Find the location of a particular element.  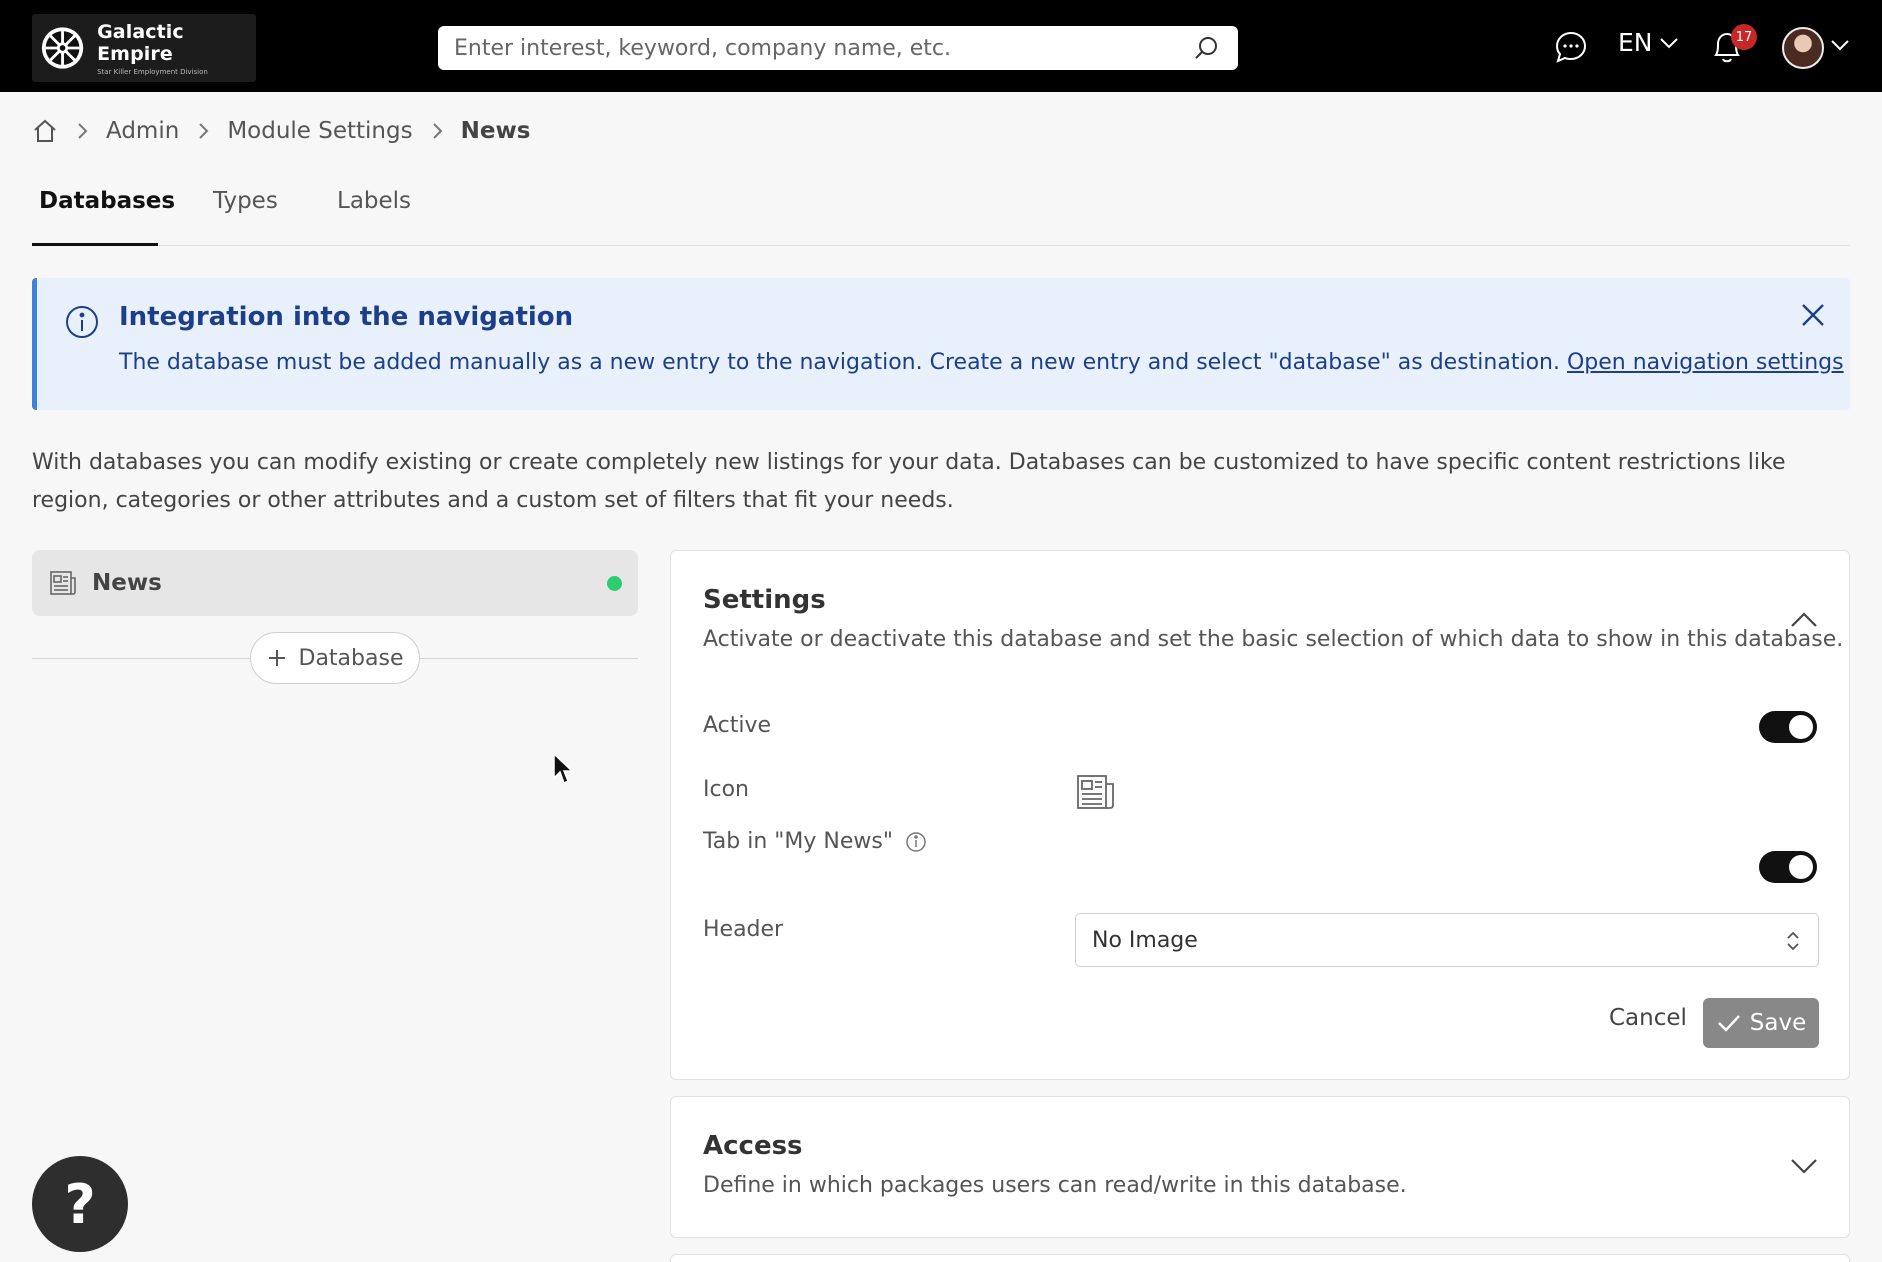

search-bar is located at coordinates (838, 48).